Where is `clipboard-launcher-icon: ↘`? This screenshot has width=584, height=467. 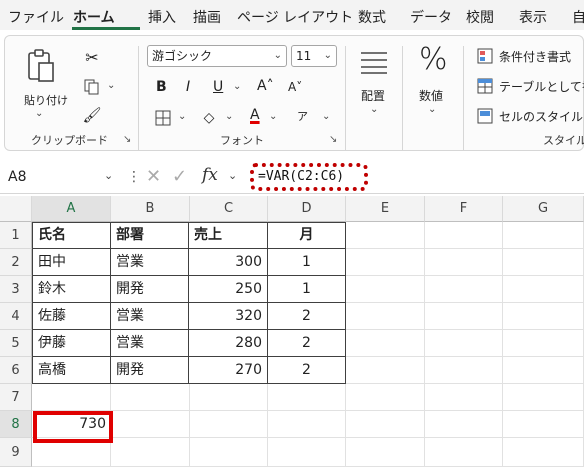
clipboard-launcher-icon: ↘ is located at coordinates (127, 139).